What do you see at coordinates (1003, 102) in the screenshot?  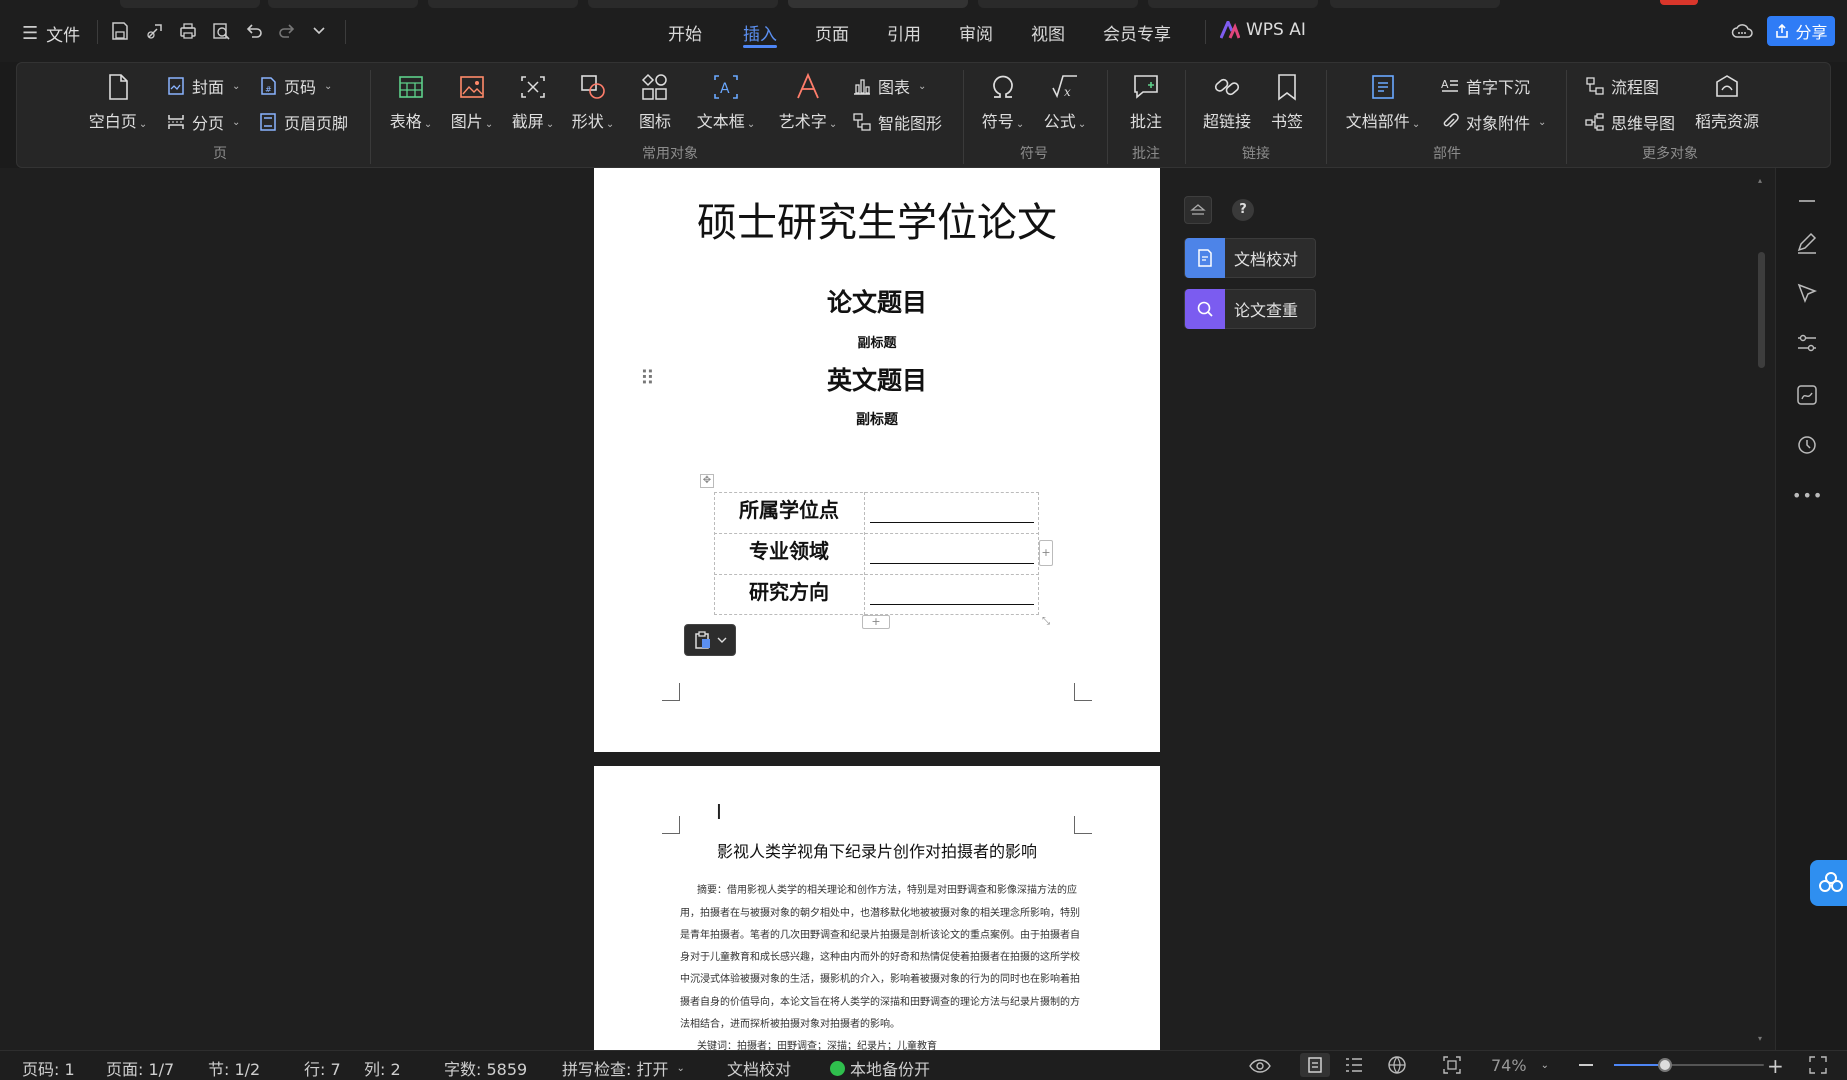 I see `symbol-button: 符号 ⌄` at bounding box center [1003, 102].